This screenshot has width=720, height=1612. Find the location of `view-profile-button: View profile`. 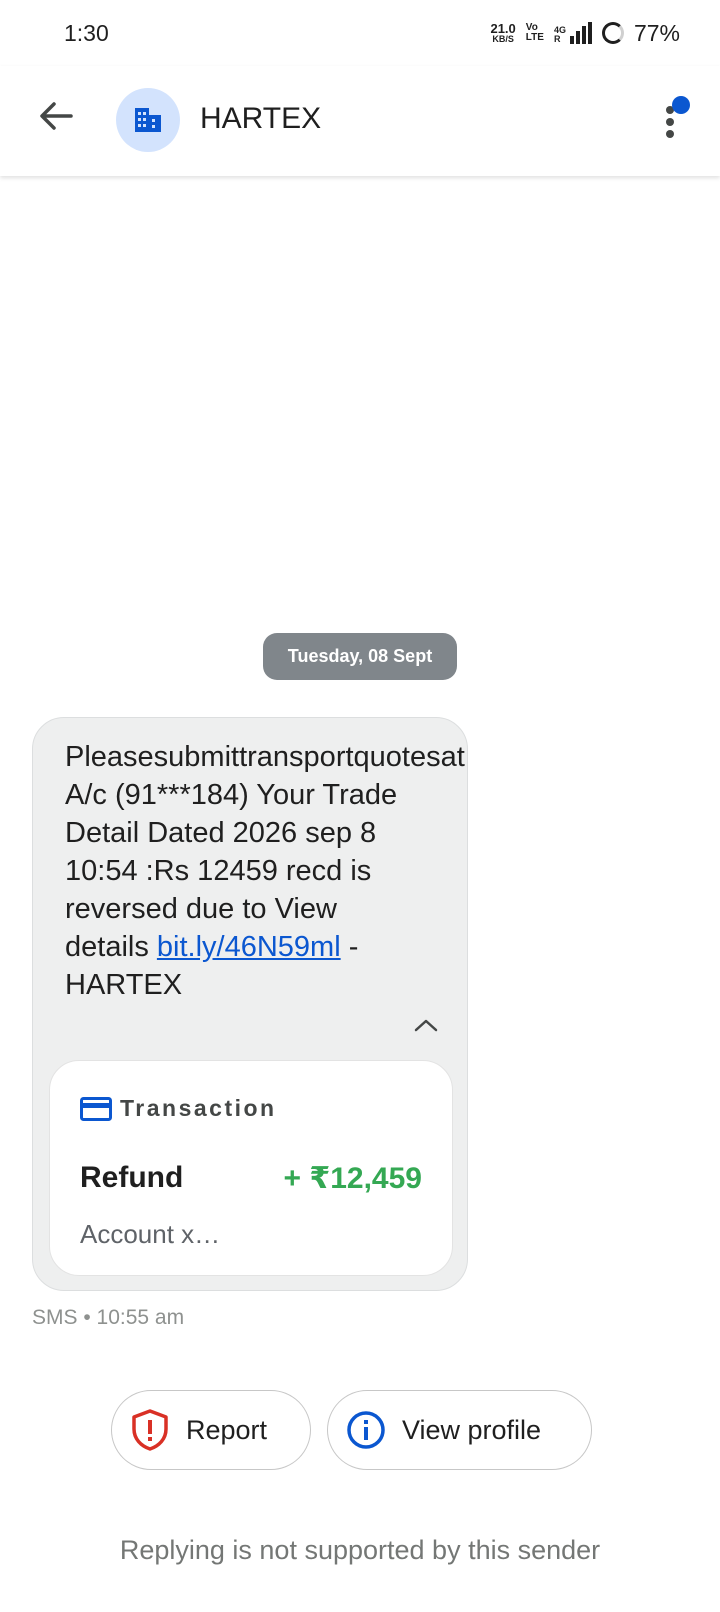

view-profile-button: View profile is located at coordinates (459, 1430).